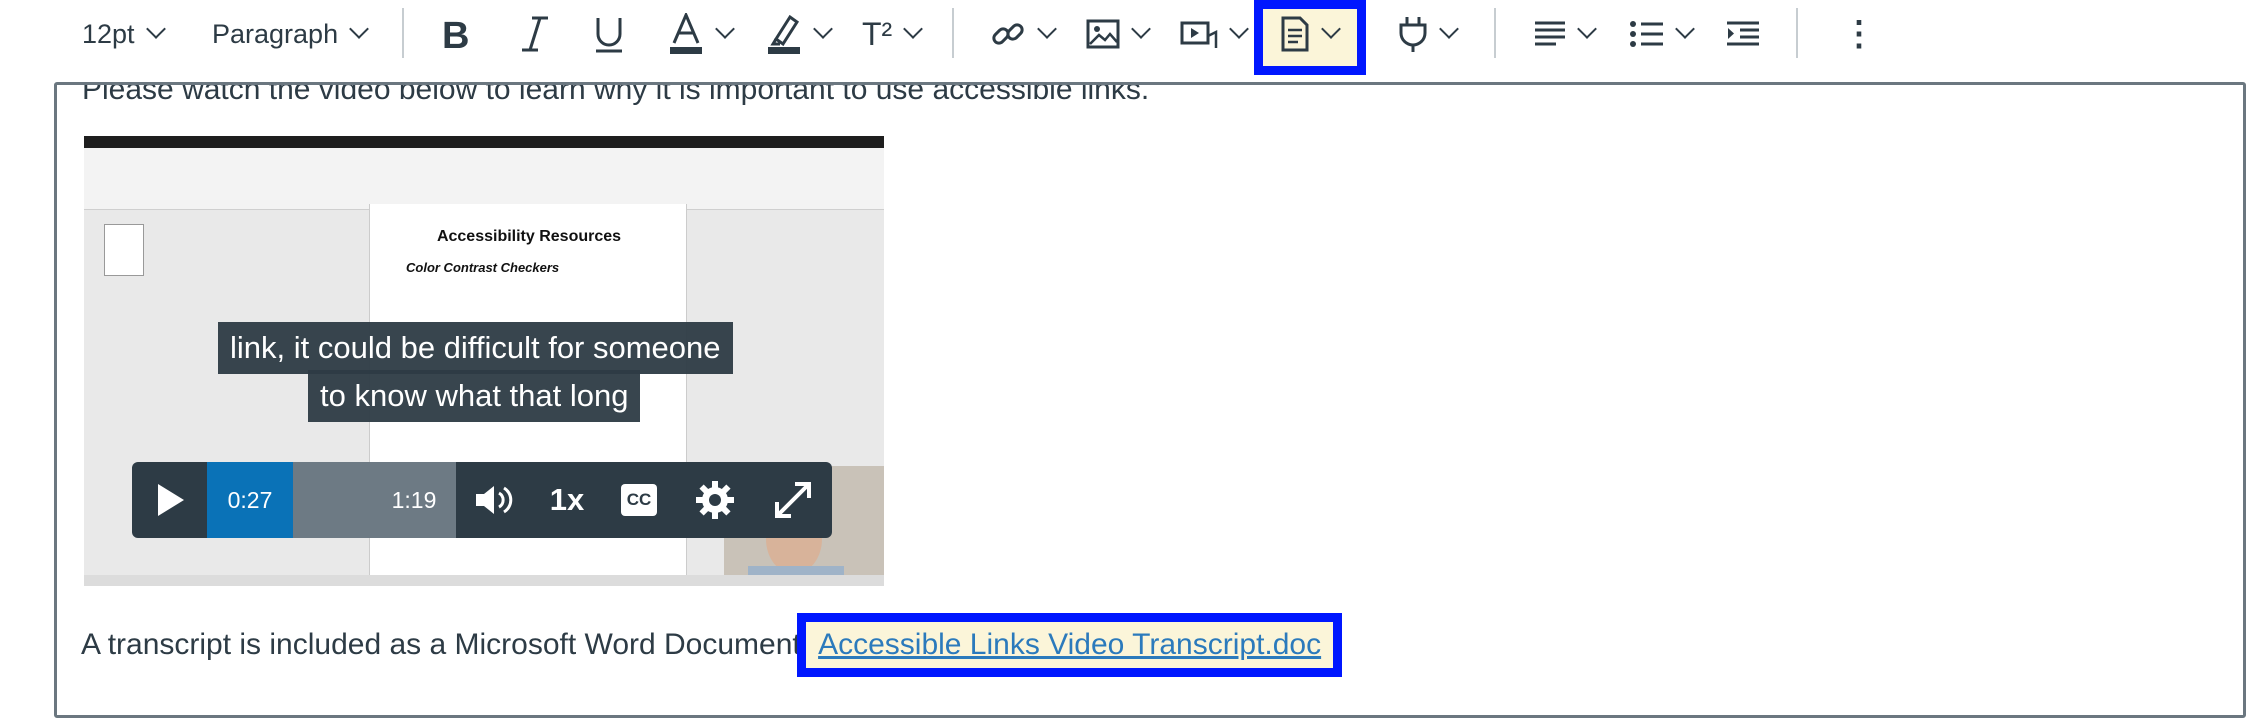  What do you see at coordinates (1646, 34) in the screenshot?
I see `list-icon` at bounding box center [1646, 34].